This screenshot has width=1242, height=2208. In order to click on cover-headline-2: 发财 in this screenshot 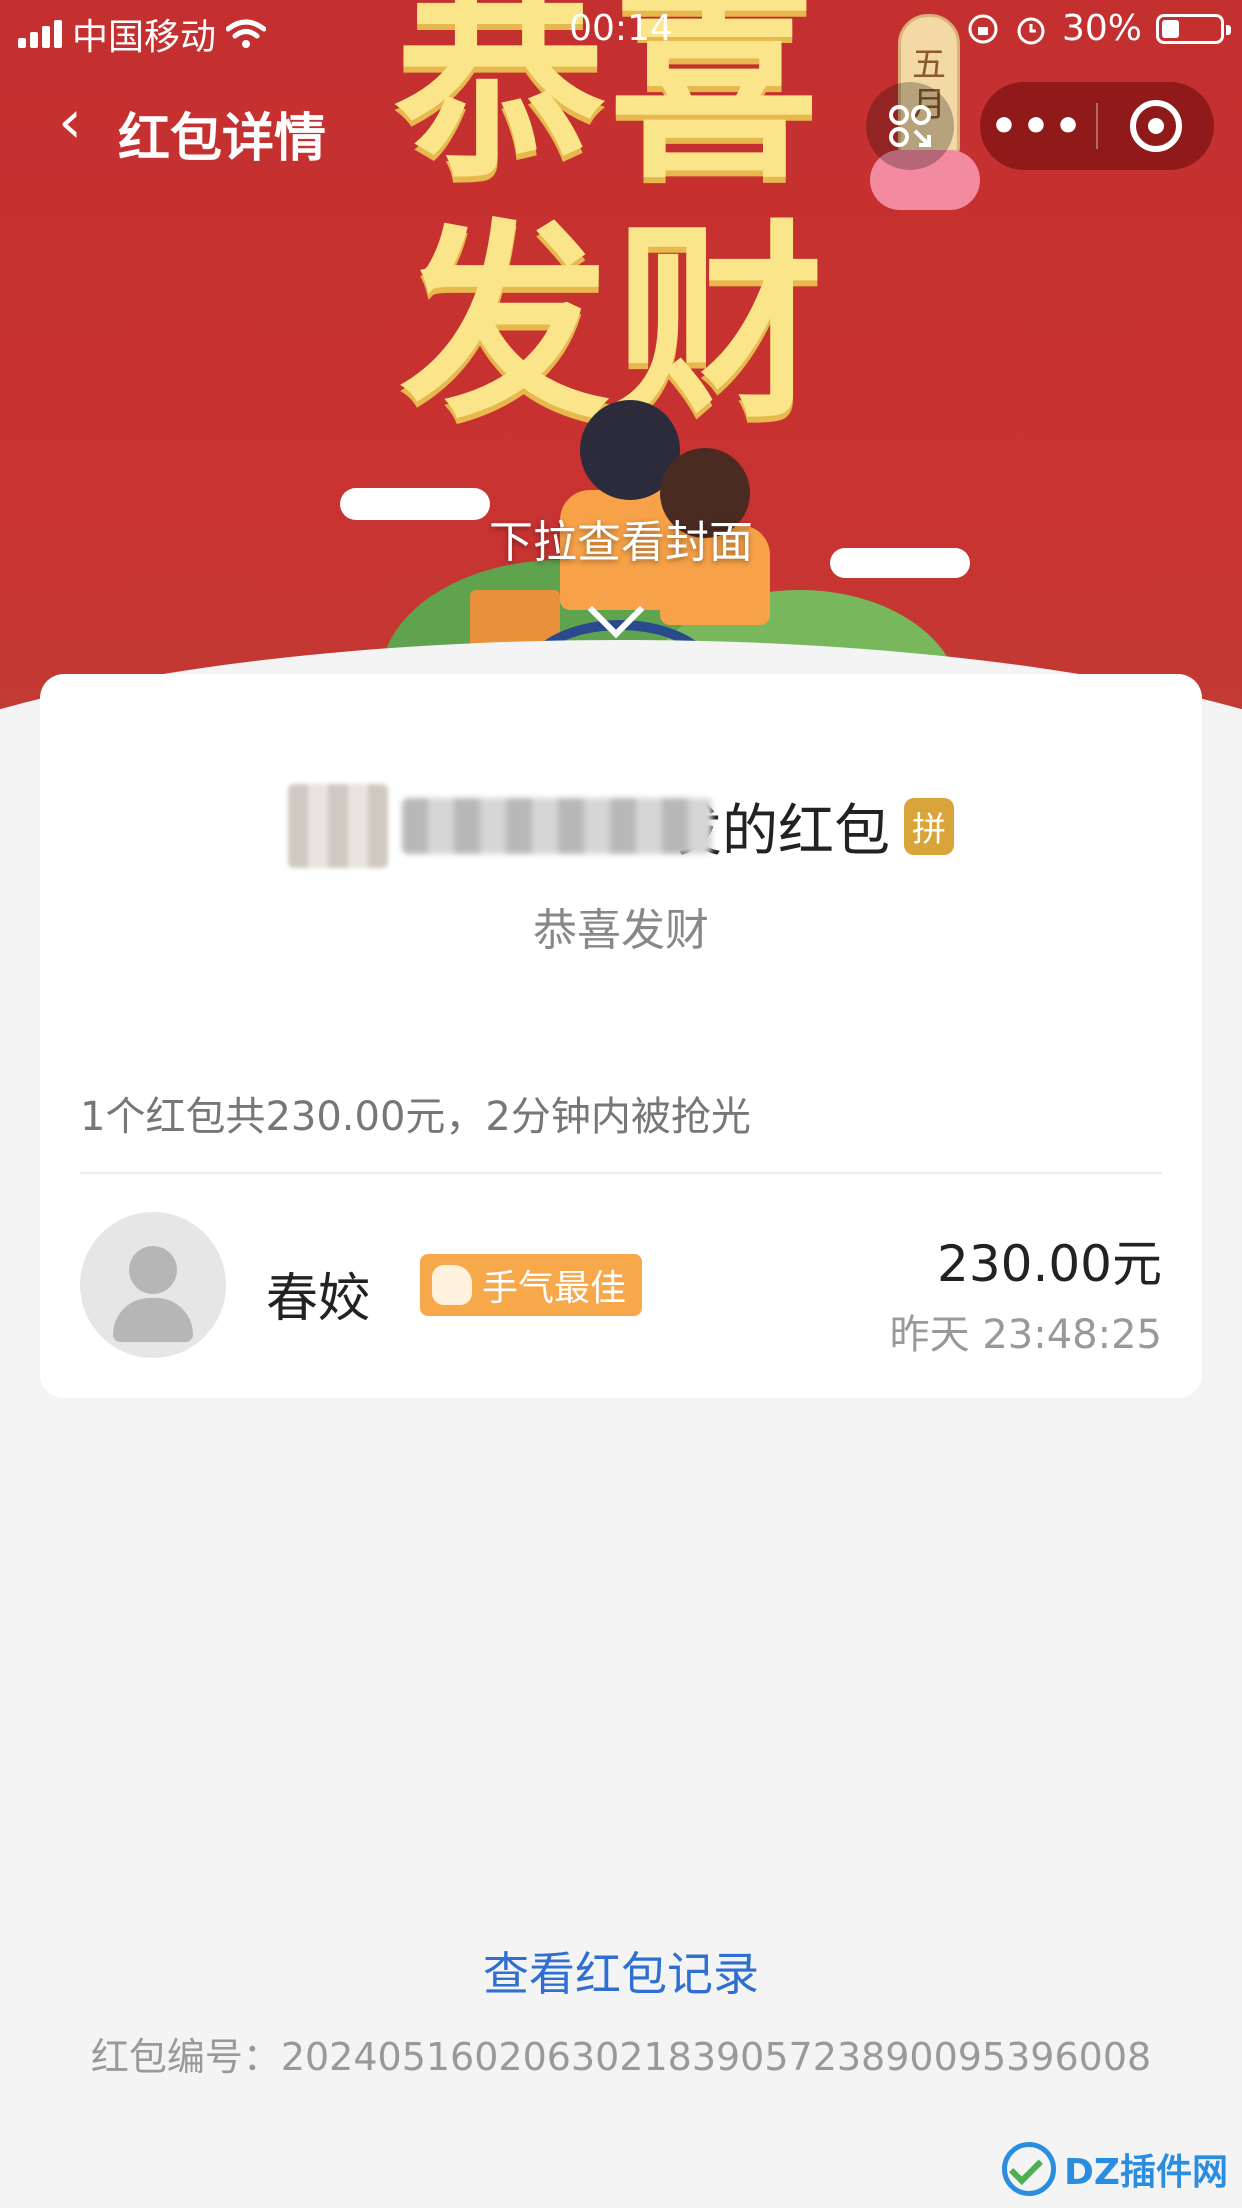, I will do `click(614, 324)`.